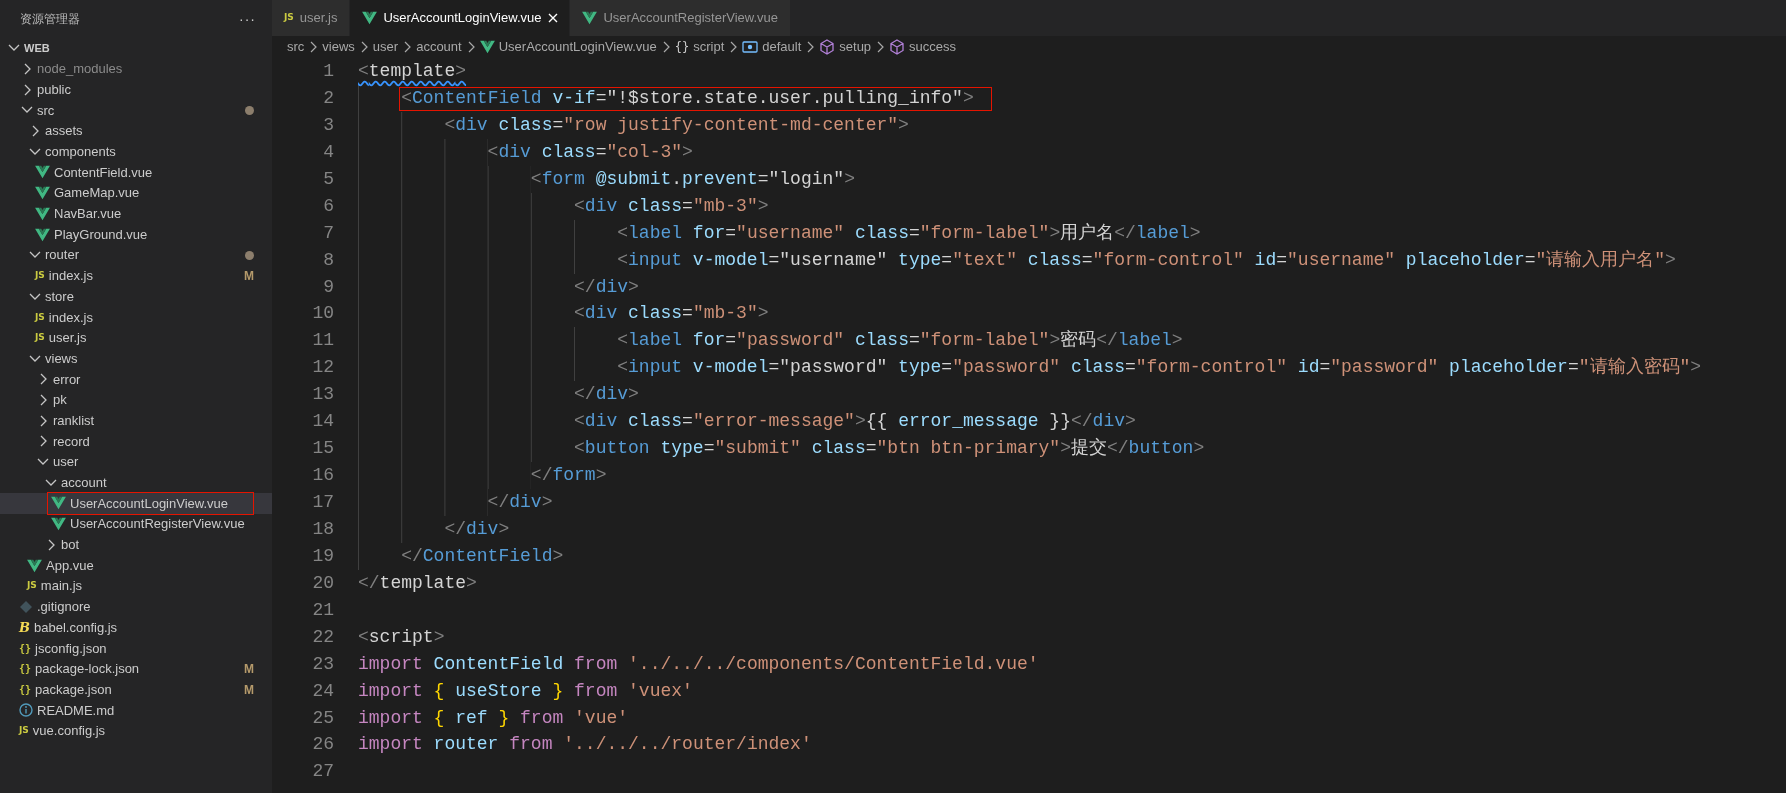  Describe the element at coordinates (698, 664) in the screenshot. I see `code-line: import ContentField from '../../../components/ContentField.vue'` at that location.